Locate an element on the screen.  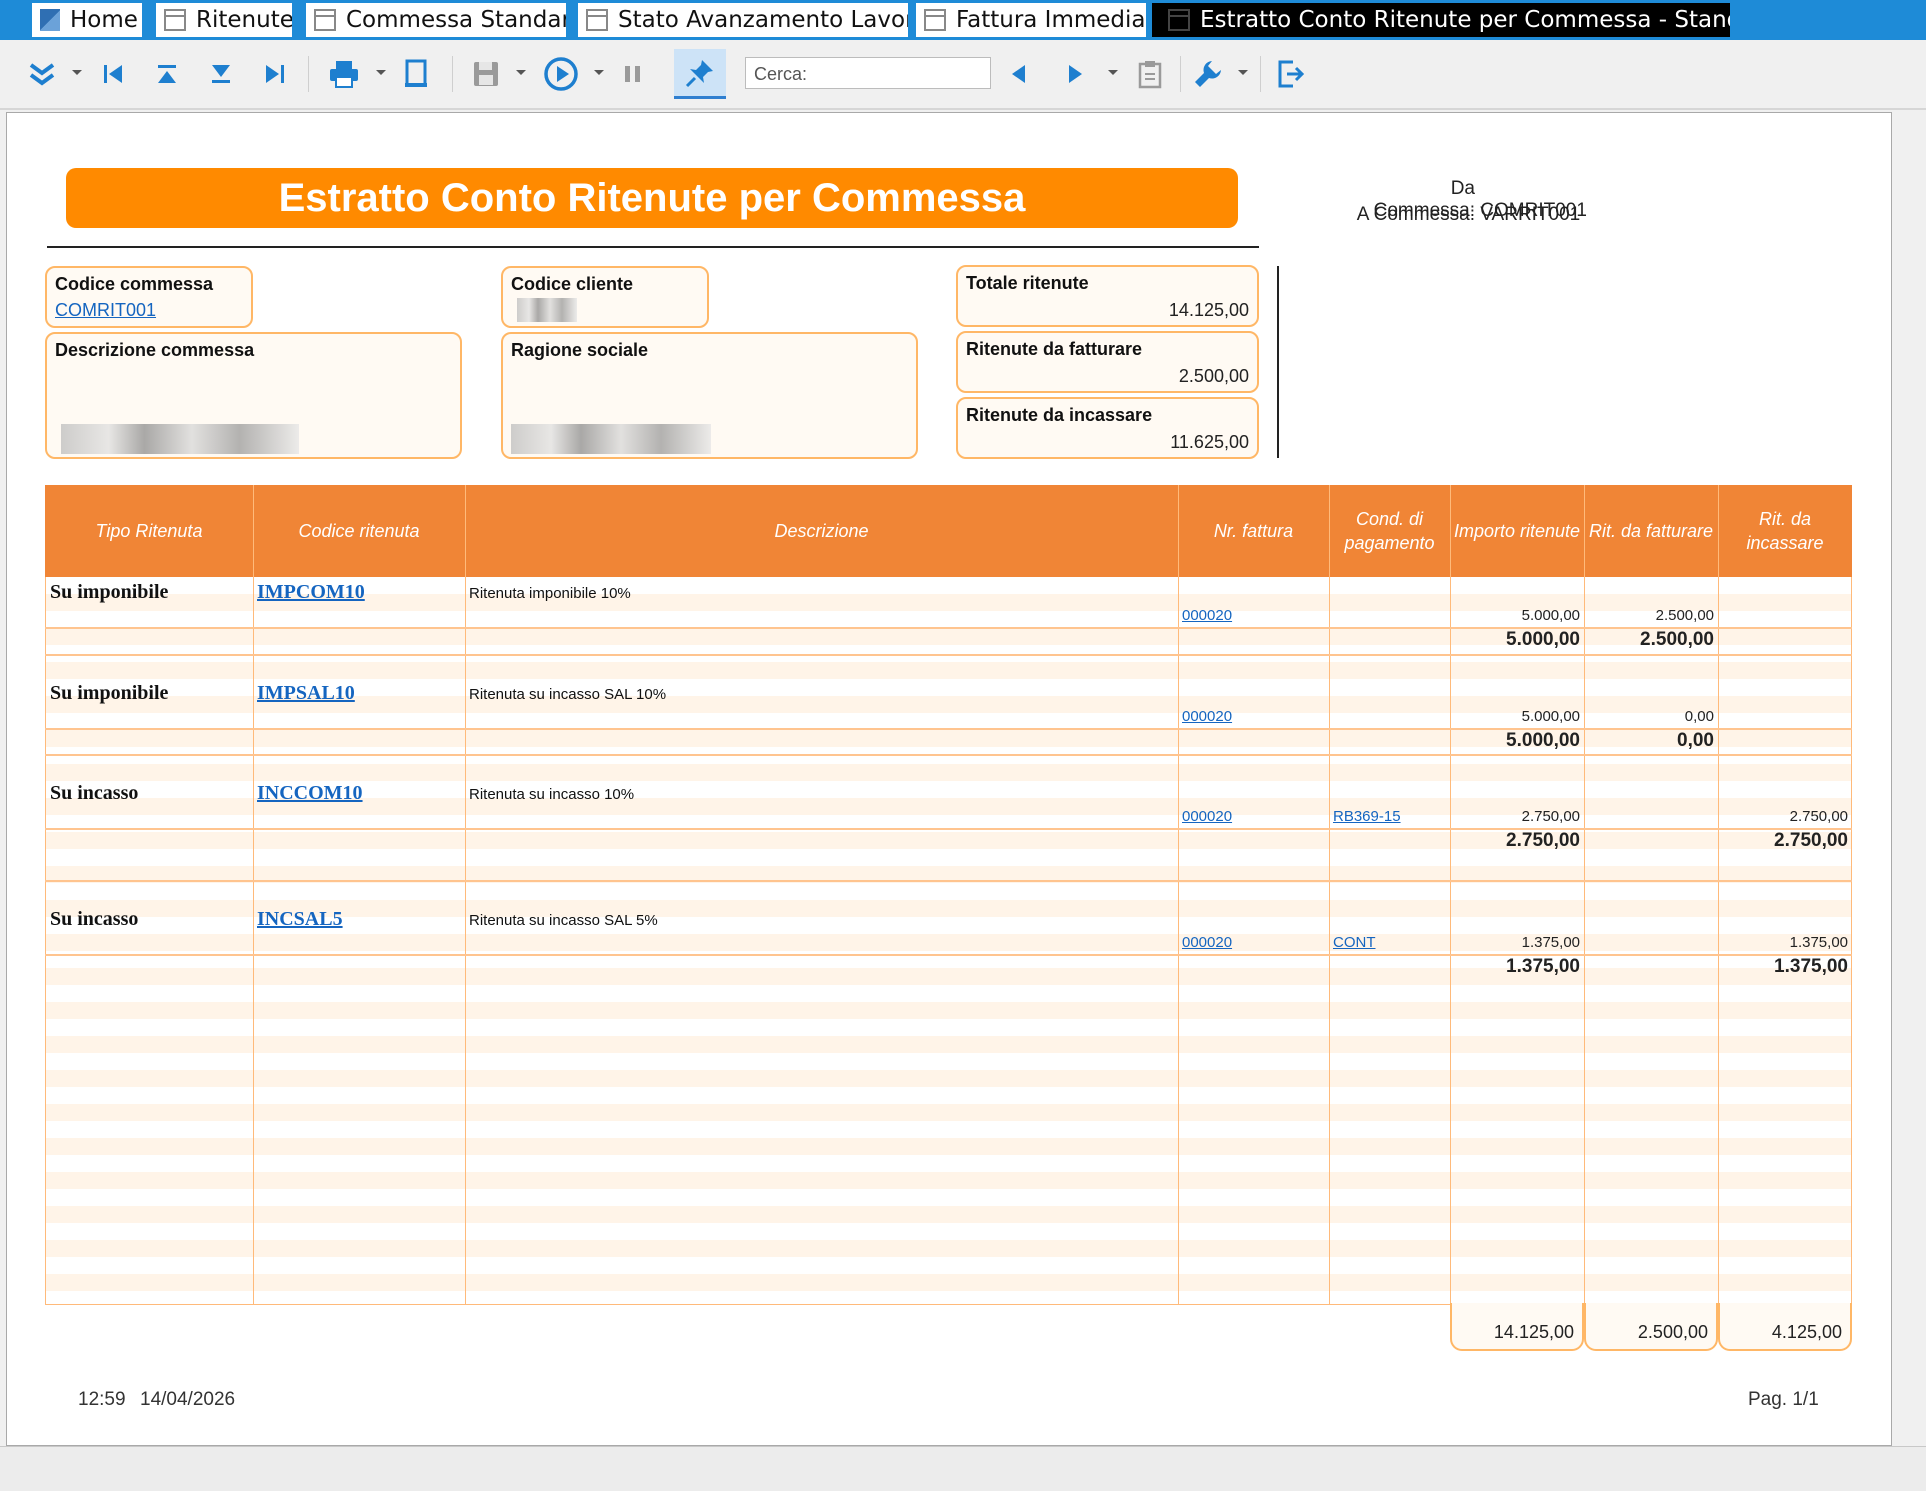
expand-dropdown is located at coordinates (77, 73).